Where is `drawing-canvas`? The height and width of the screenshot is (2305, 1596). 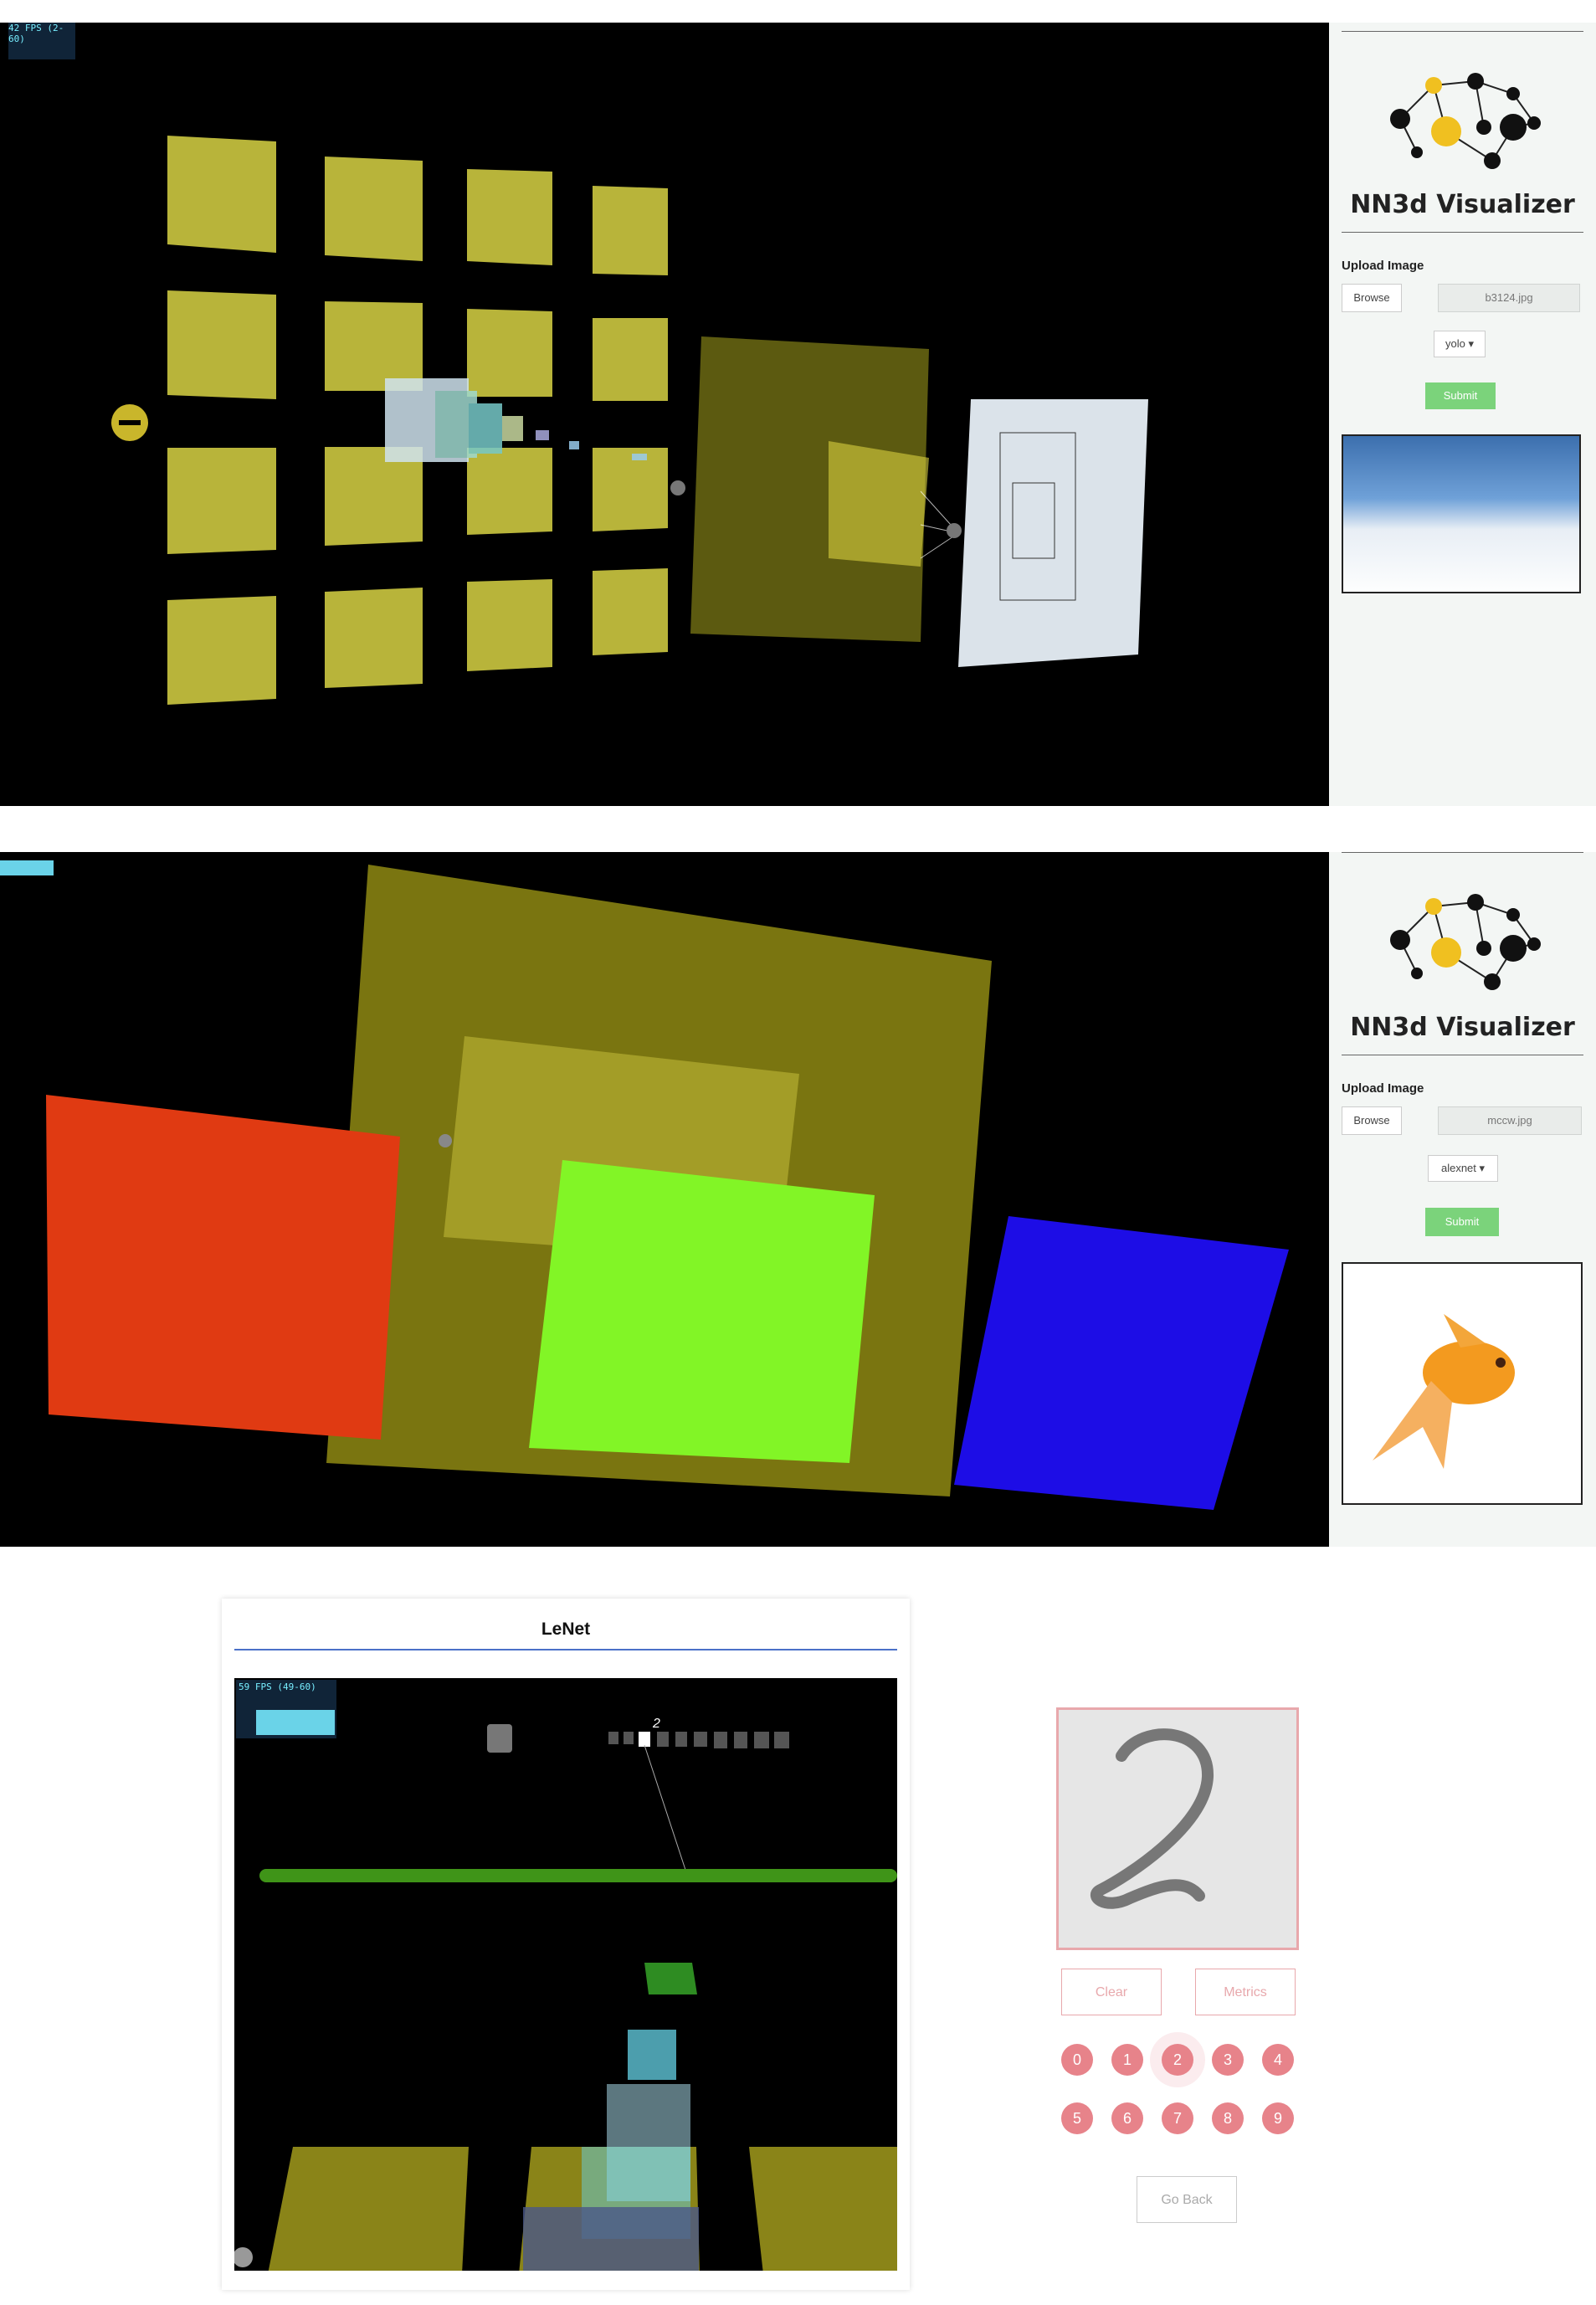
drawing-canvas is located at coordinates (1177, 1828).